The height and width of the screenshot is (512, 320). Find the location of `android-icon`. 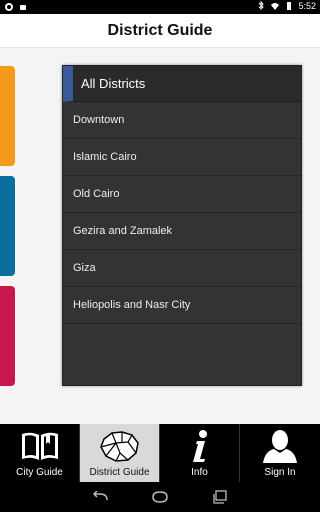

android-icon is located at coordinates (23, 7).